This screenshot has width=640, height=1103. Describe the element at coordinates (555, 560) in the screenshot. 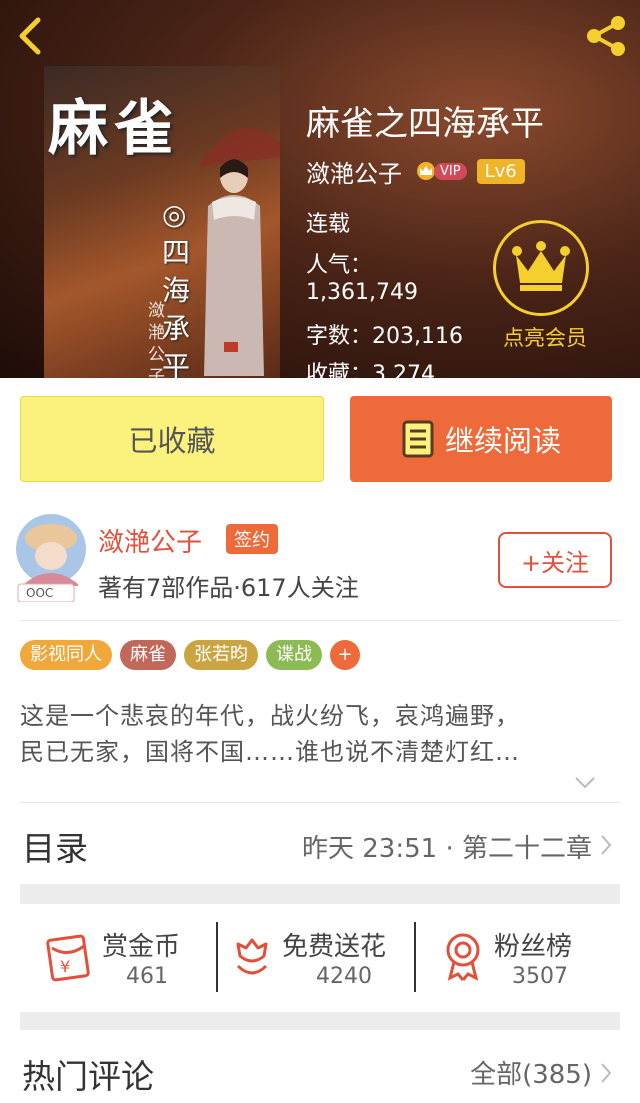

I see `follow-button: +关注` at that location.